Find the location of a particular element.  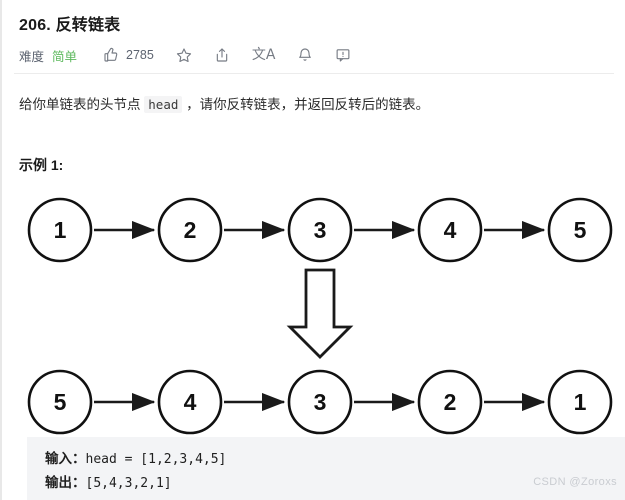

output-label: 输出： is located at coordinates (65, 482).